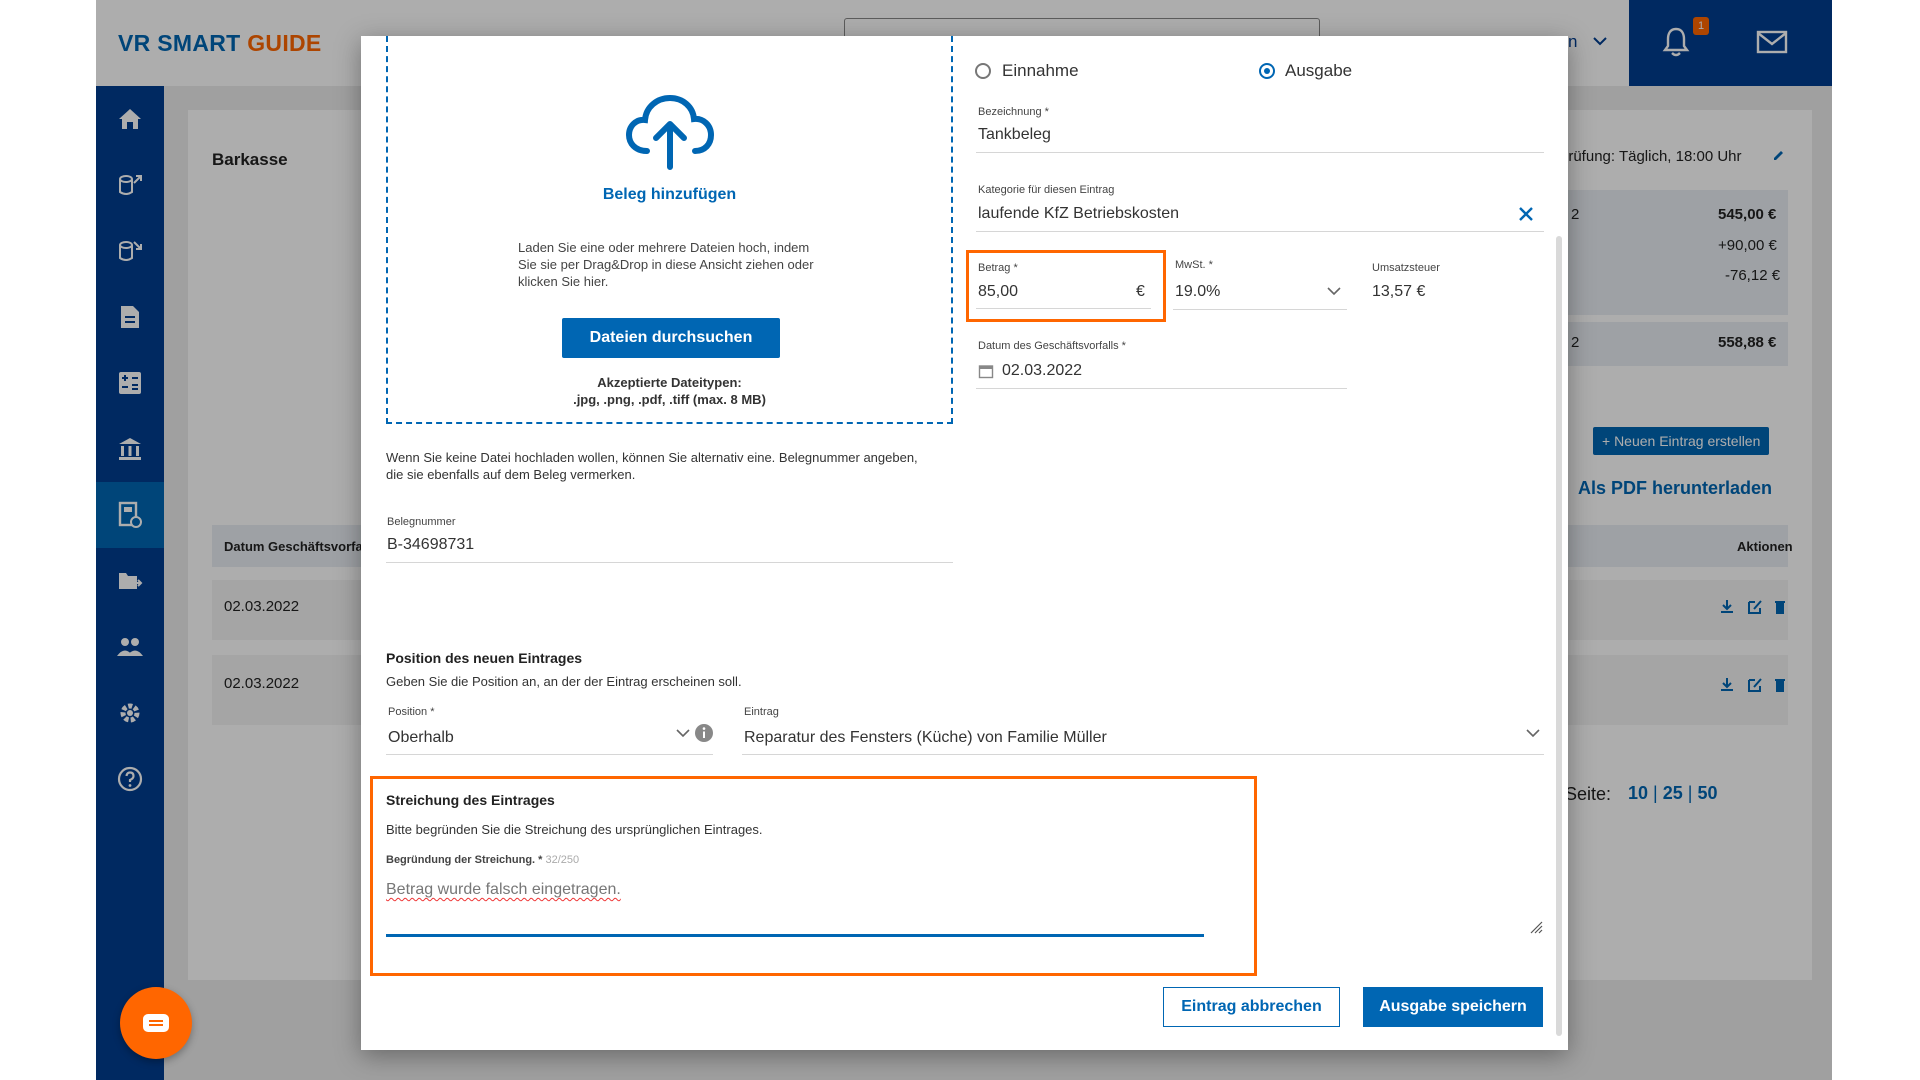 The width and height of the screenshot is (1920, 1080). What do you see at coordinates (1399, 291) in the screenshot?
I see `umsatzsteuer-value: 13,57 €` at bounding box center [1399, 291].